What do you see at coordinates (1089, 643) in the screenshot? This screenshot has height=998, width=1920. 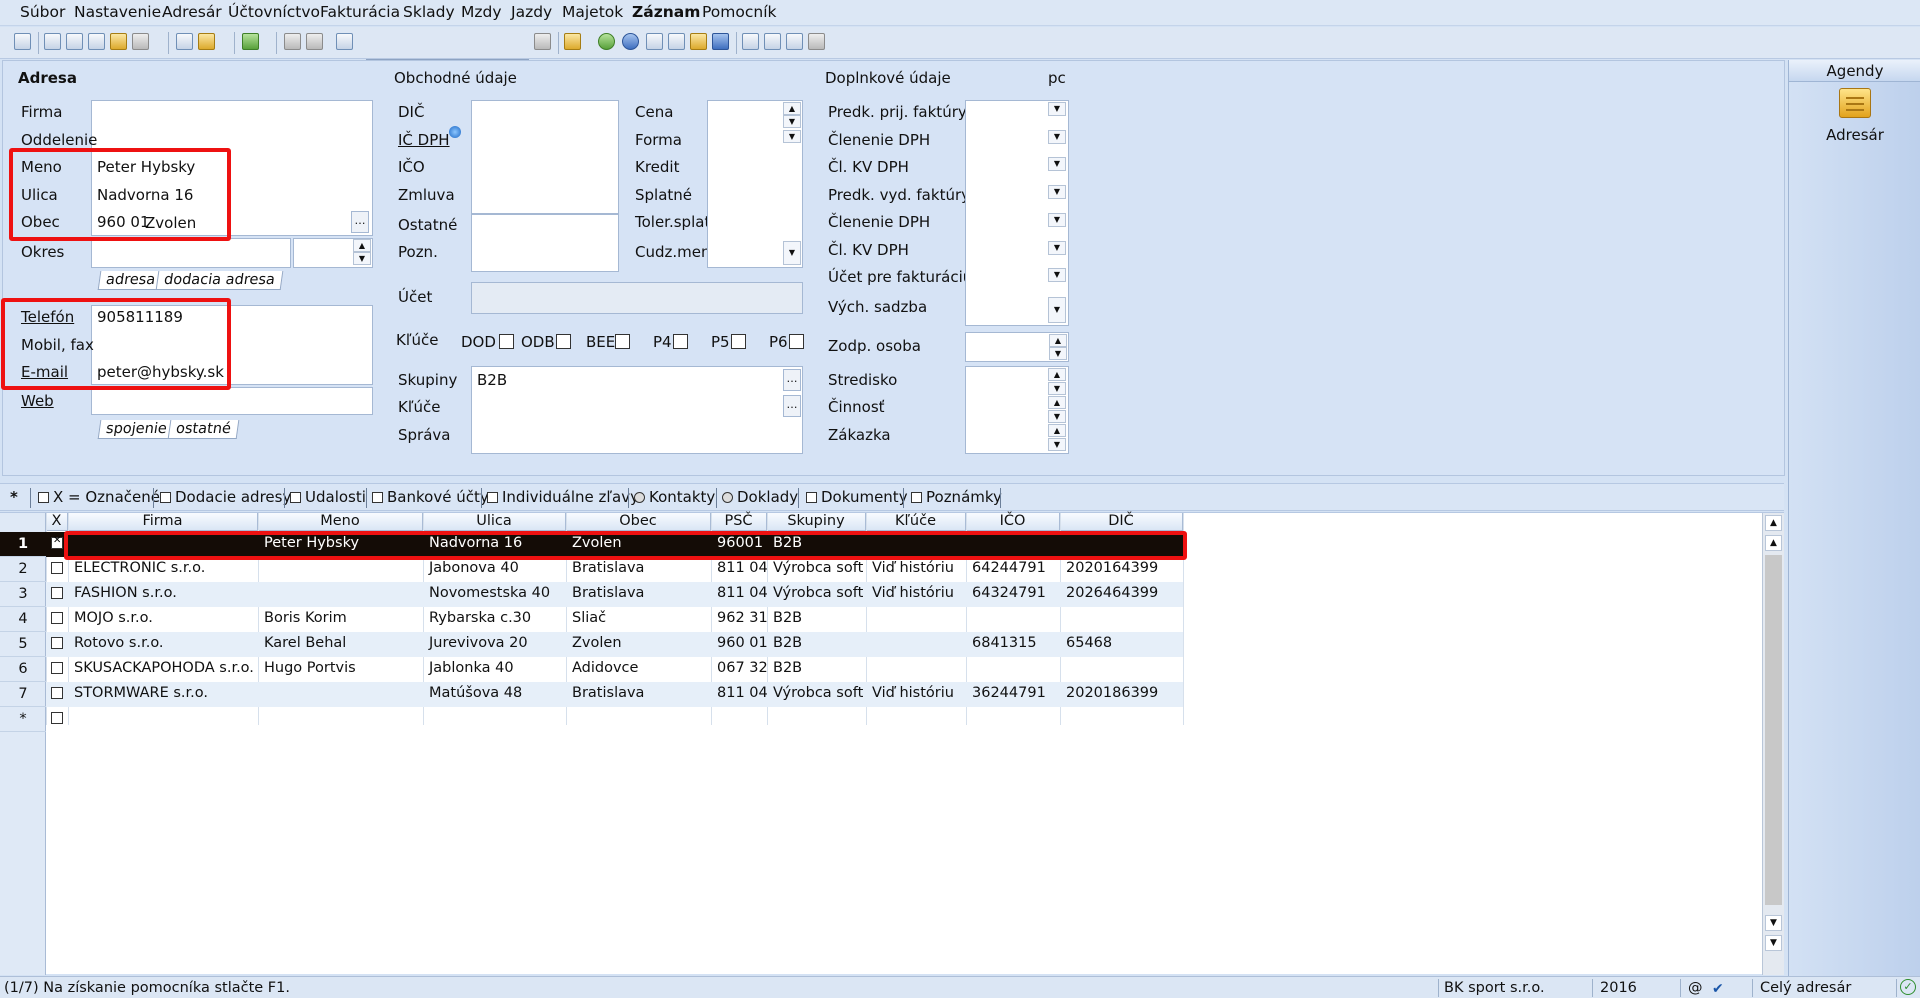 I see `cell-dic: 65468` at bounding box center [1089, 643].